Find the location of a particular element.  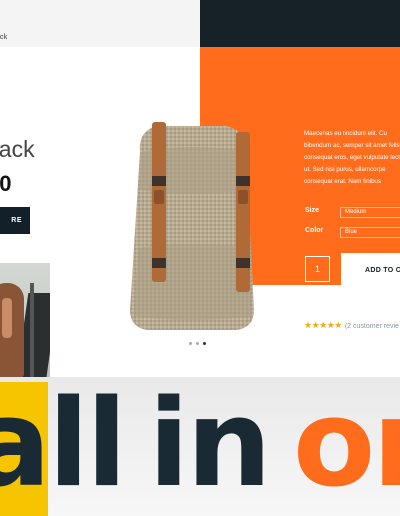

review-count-link: (2 customer revie is located at coordinates (372, 326).